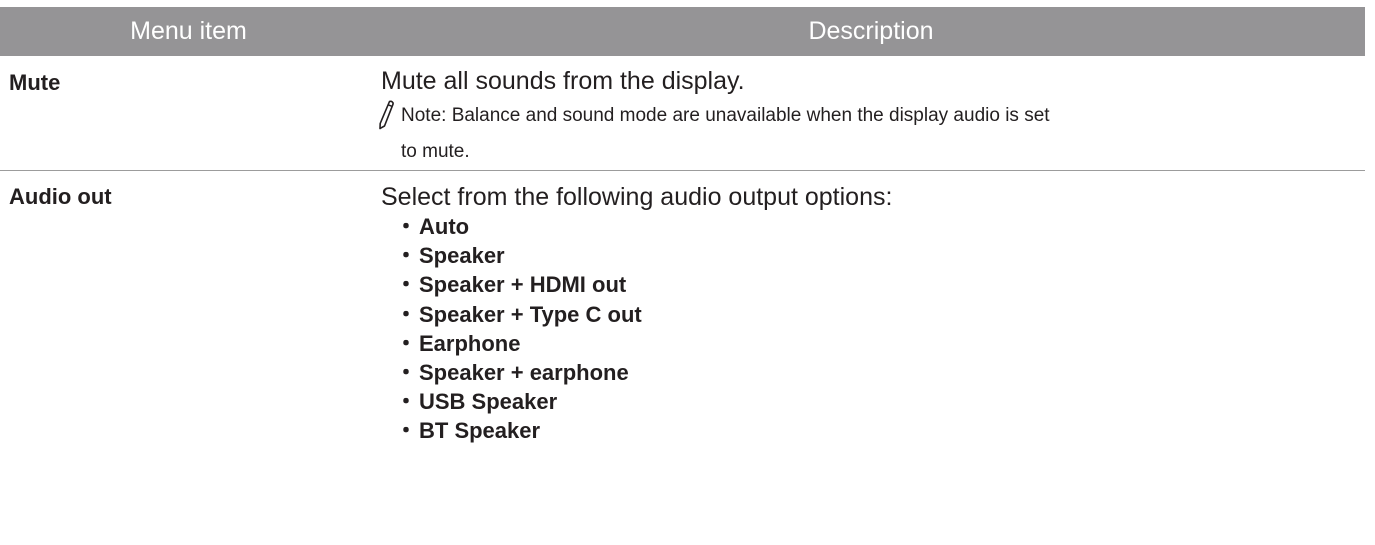 The width and height of the screenshot is (1375, 545). What do you see at coordinates (470, 343) in the screenshot?
I see `option-label: Earphone` at bounding box center [470, 343].